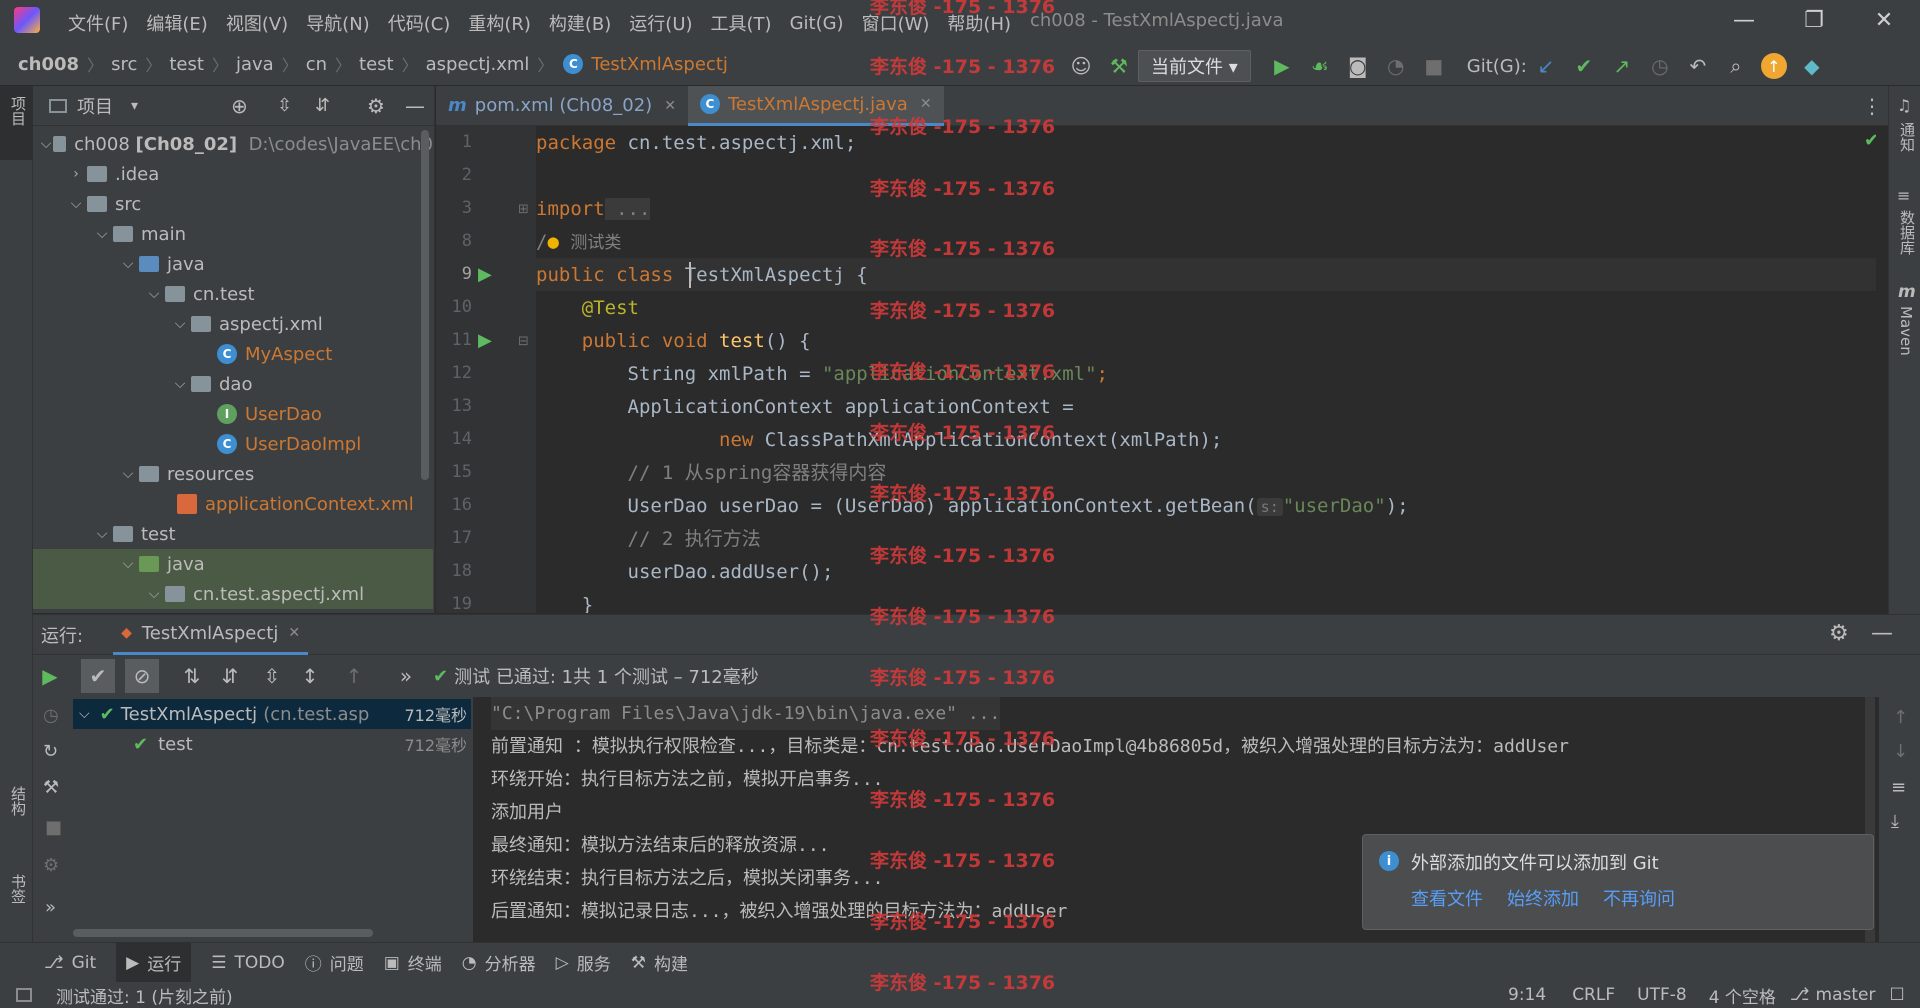  I want to click on arrow-down-icon: ↓, so click(1900, 751).